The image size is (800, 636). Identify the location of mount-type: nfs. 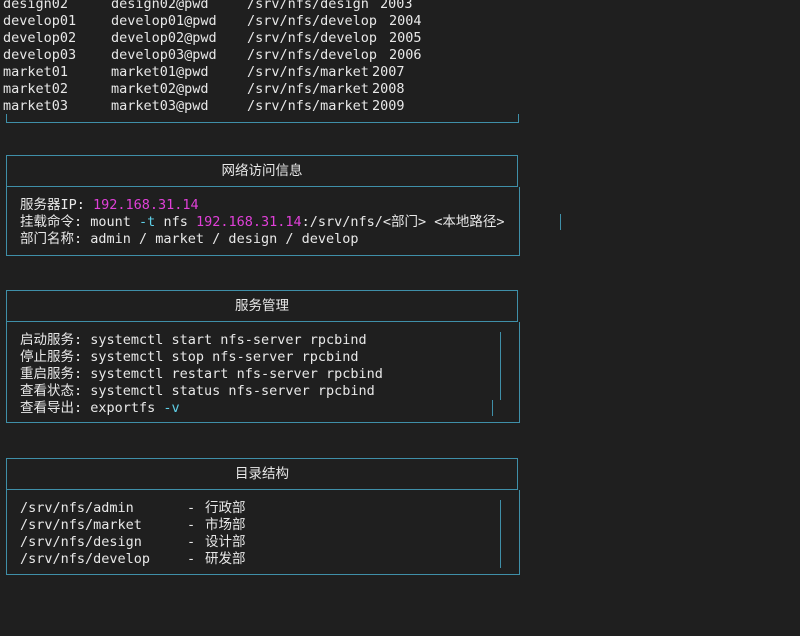
(175, 222).